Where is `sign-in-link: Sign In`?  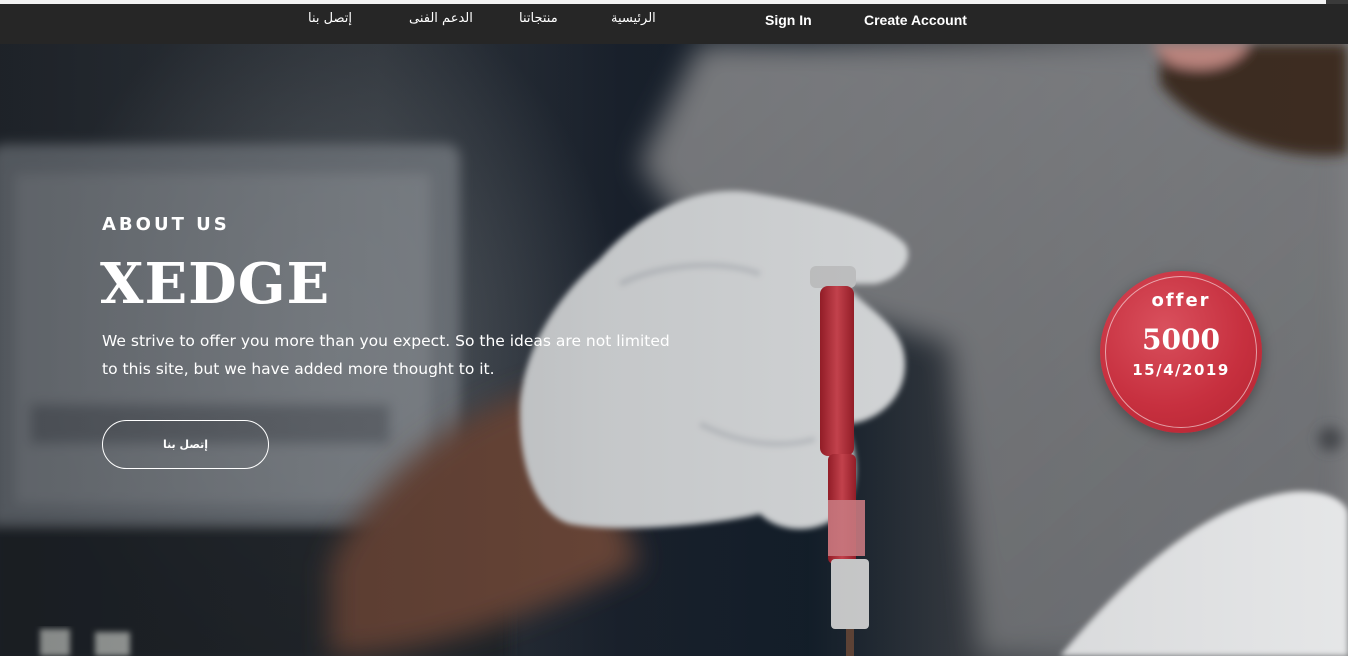
sign-in-link: Sign In is located at coordinates (788, 20).